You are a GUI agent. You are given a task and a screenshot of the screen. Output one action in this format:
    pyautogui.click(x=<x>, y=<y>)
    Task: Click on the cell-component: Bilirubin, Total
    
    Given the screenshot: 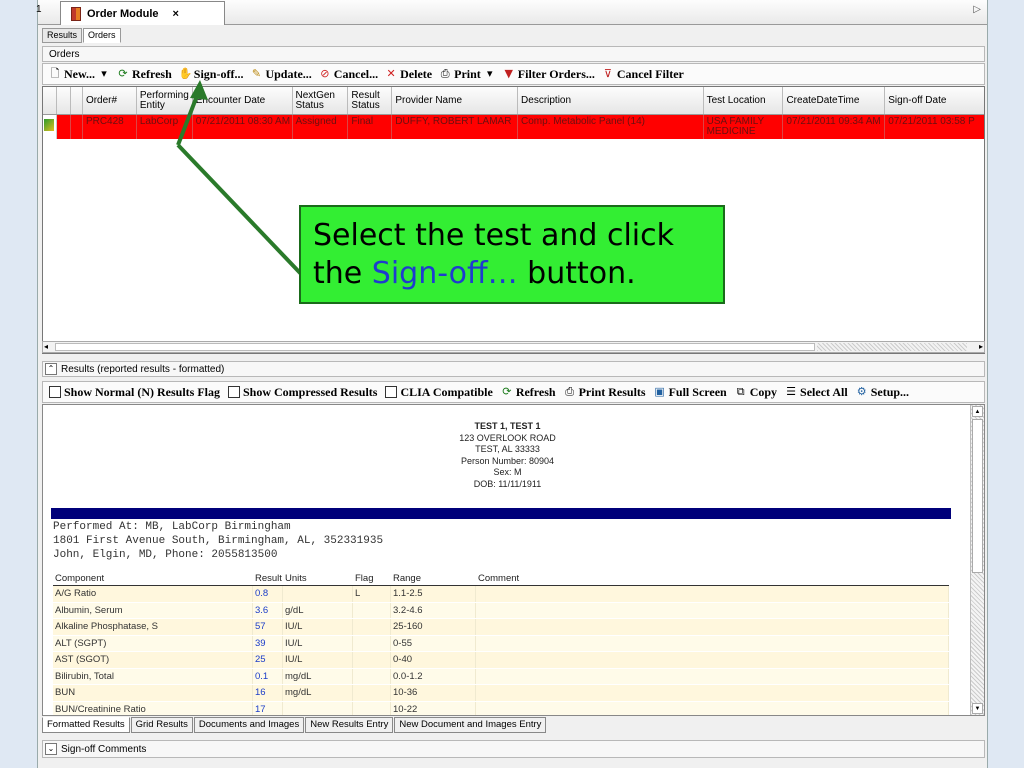 What is the action you would take?
    pyautogui.click(x=153, y=676)
    